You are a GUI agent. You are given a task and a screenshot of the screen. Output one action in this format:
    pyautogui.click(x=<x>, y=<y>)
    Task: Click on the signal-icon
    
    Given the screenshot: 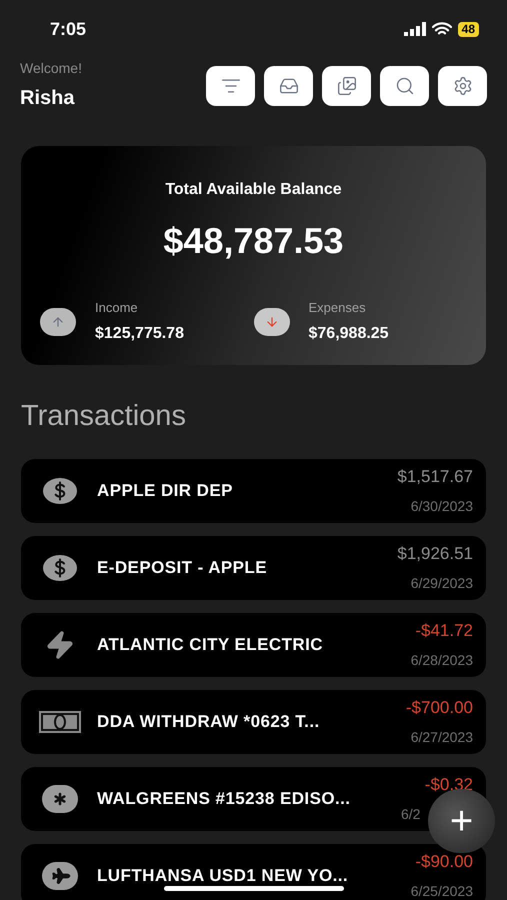 What is the action you would take?
    pyautogui.click(x=415, y=29)
    